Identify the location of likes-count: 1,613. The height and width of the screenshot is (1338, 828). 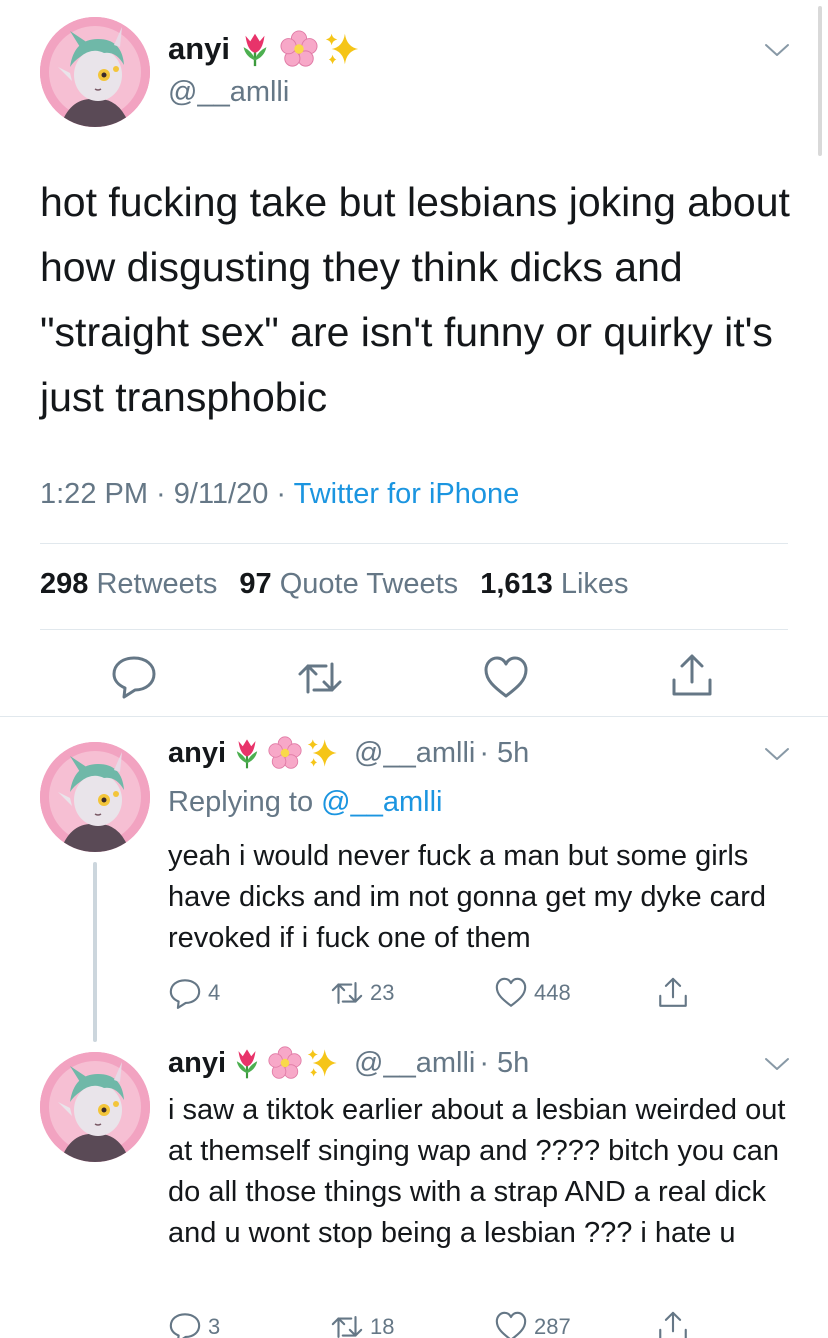
(516, 584).